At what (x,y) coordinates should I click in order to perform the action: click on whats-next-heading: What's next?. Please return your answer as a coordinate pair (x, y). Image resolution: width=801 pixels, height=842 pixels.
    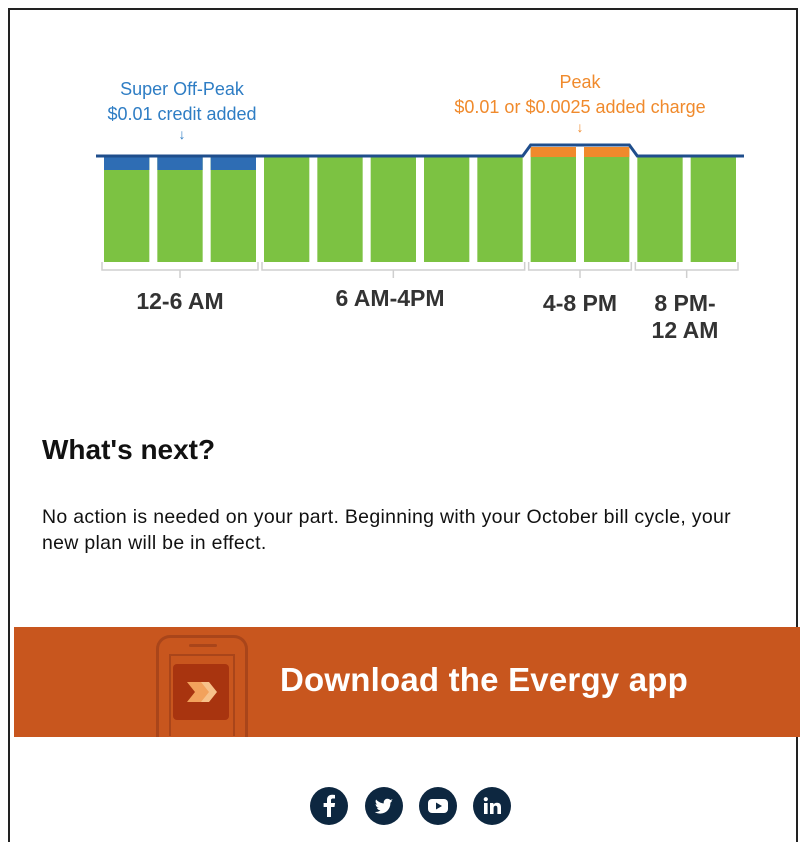
    Looking at the image, I should click on (129, 449).